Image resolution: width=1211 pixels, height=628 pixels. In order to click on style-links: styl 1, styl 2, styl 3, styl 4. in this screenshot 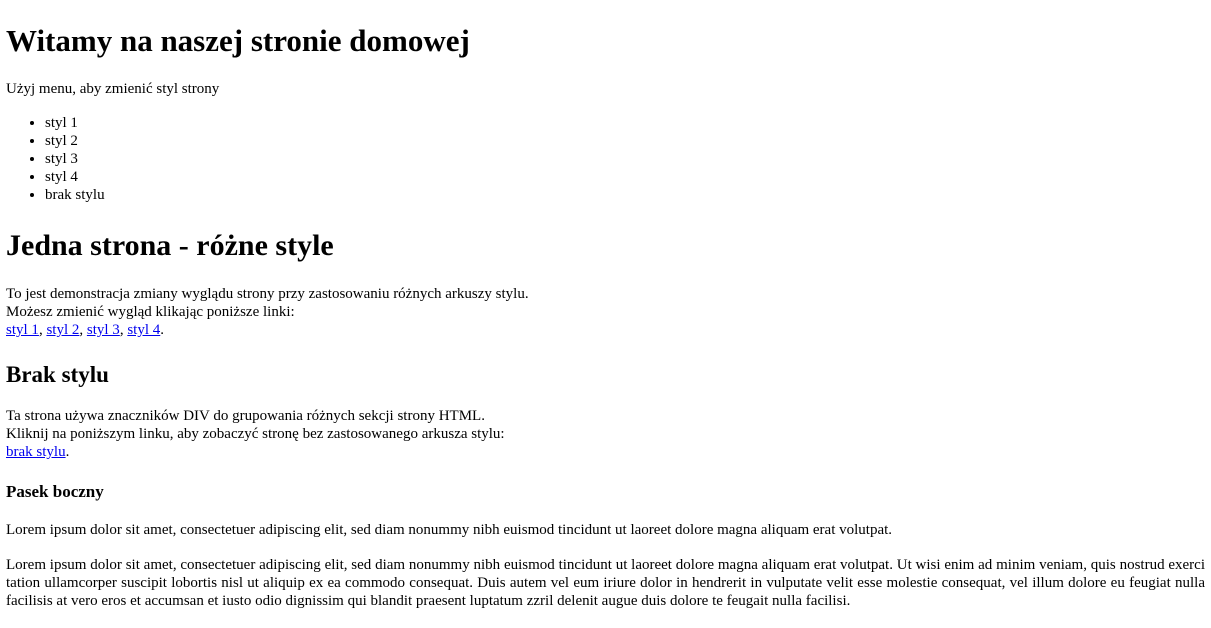, I will do `click(605, 330)`.